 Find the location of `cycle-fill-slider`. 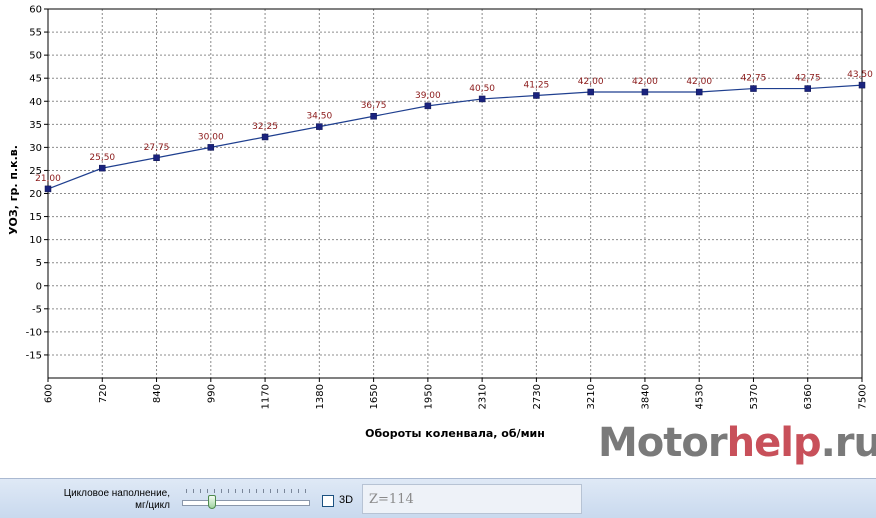

cycle-fill-slider is located at coordinates (246, 500).